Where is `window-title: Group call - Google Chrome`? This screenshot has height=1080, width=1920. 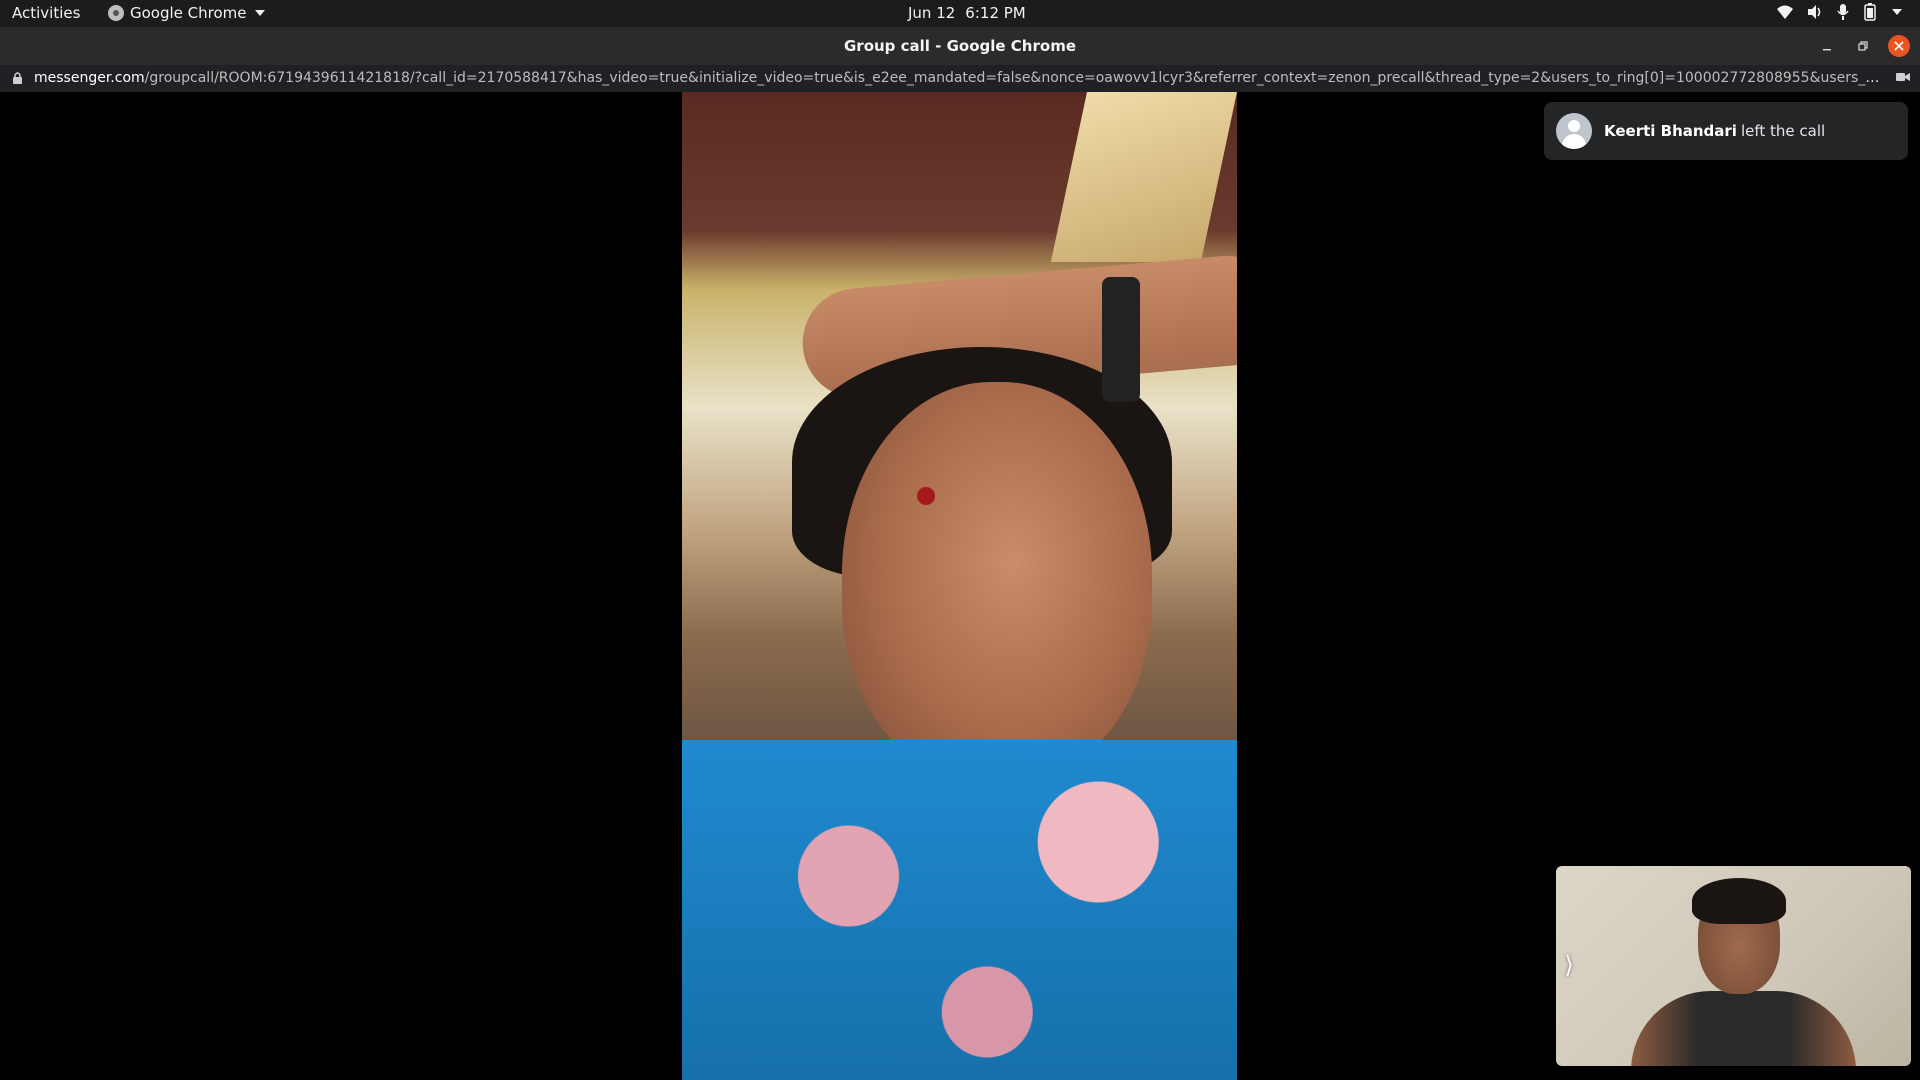 window-title: Group call - Google Chrome is located at coordinates (959, 46).